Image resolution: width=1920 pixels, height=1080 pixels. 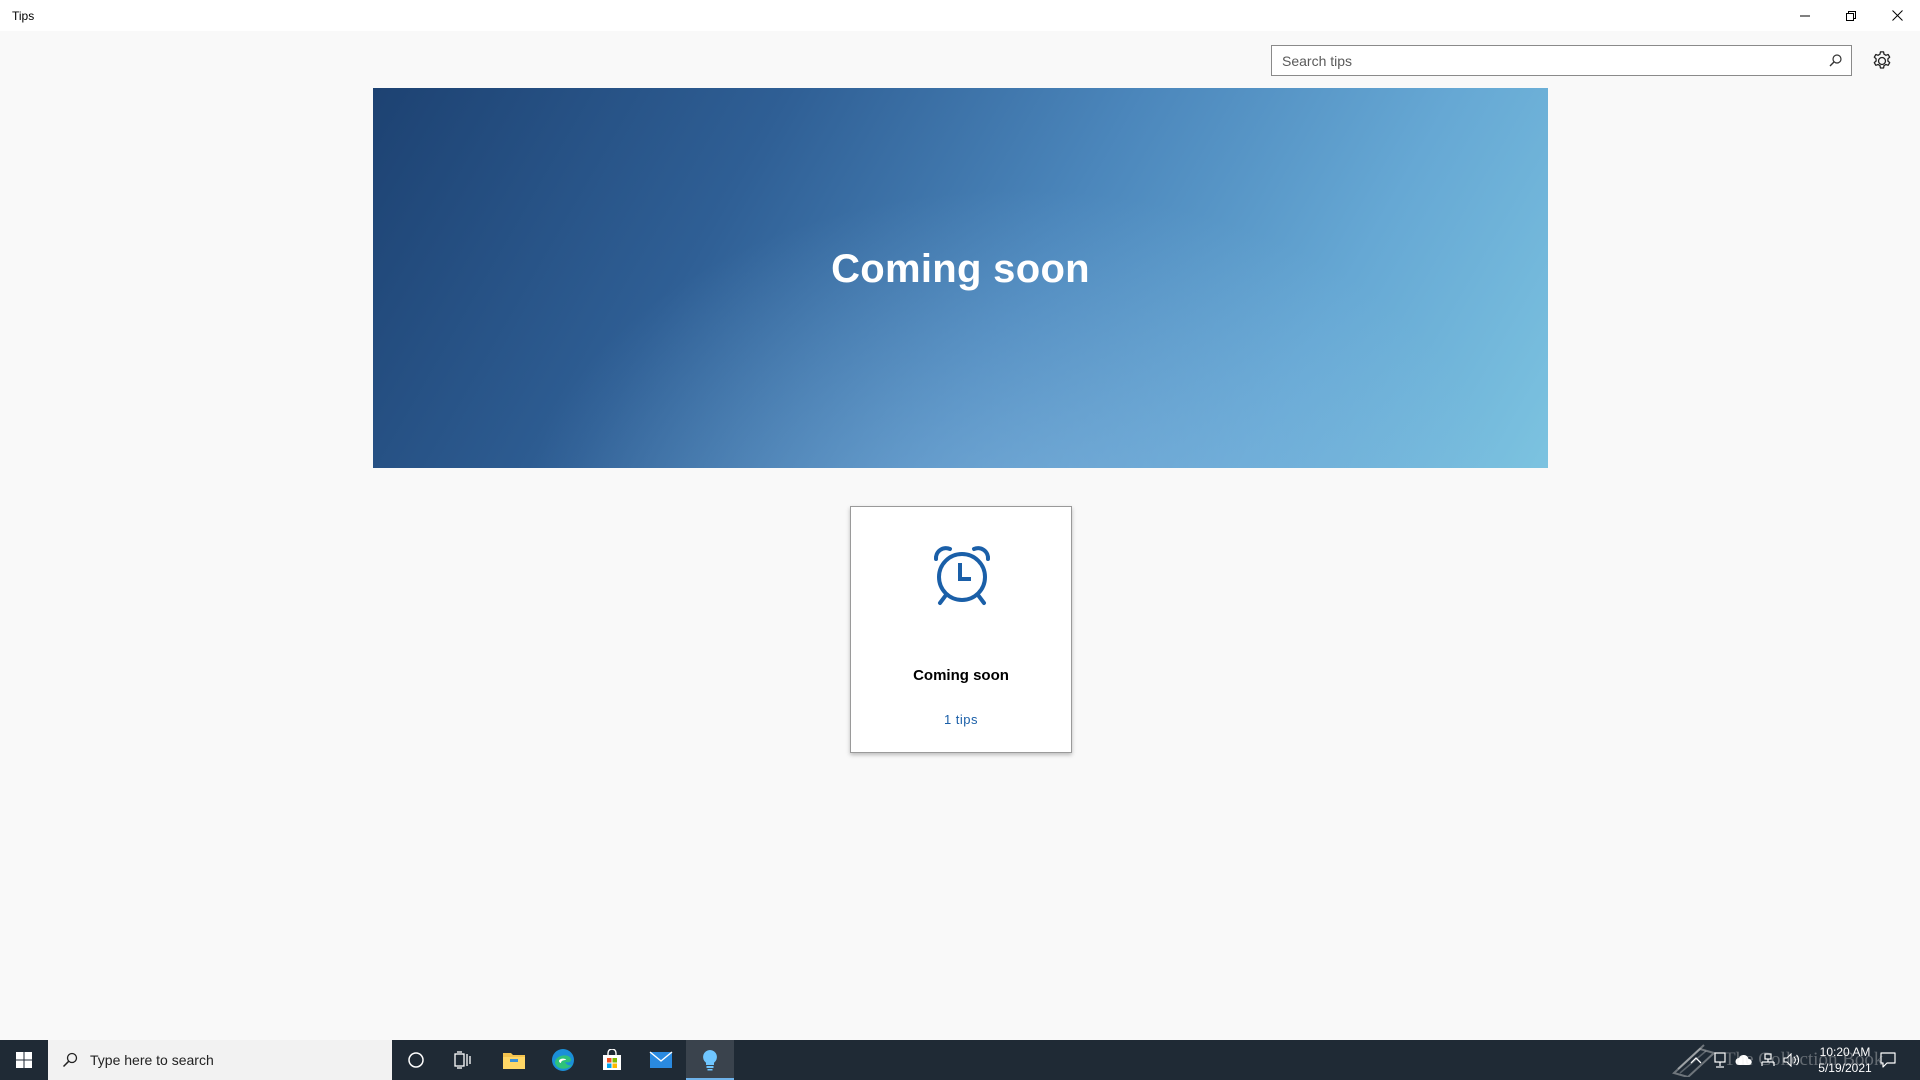 I want to click on notification-icon, so click(x=1888, y=1060).